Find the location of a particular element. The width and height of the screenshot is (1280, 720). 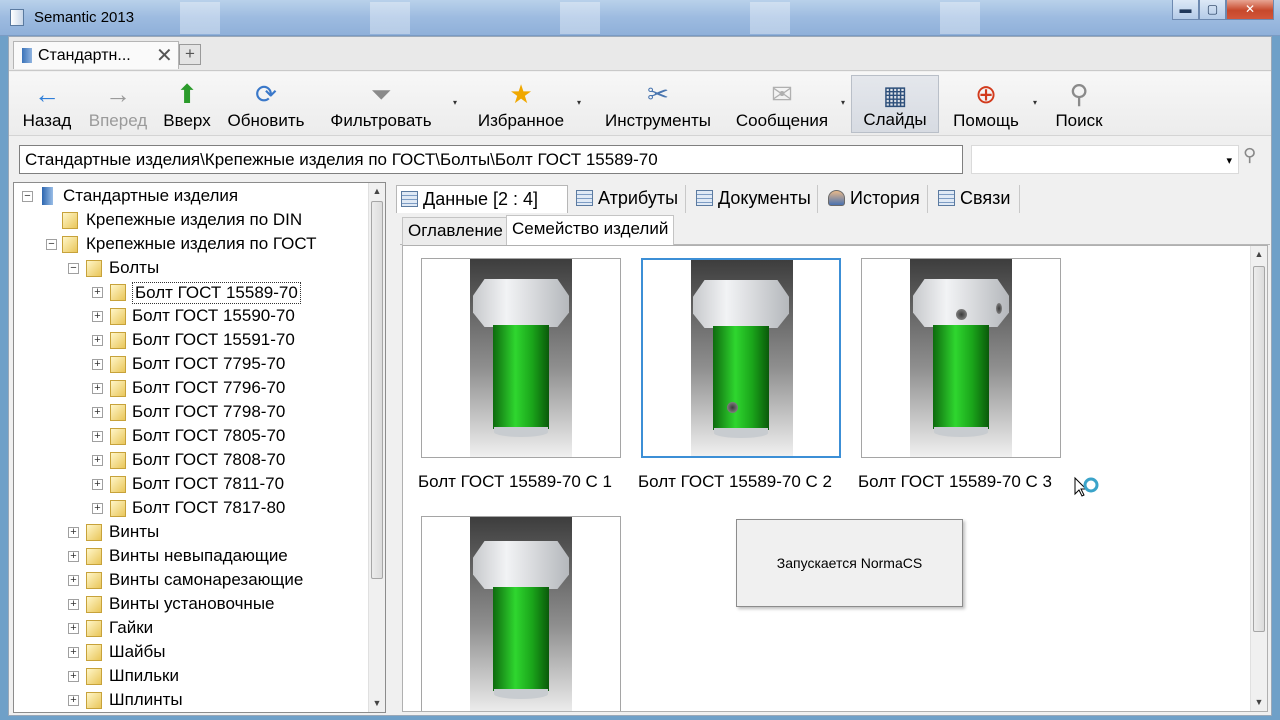

refresh-button: ⟳ Обновить is located at coordinates (266, 104).